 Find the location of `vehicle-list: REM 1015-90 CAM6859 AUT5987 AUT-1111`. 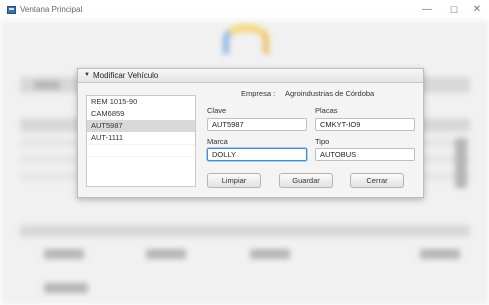

vehicle-list: REM 1015-90 CAM6859 AUT5987 AUT-1111 is located at coordinates (141, 141).